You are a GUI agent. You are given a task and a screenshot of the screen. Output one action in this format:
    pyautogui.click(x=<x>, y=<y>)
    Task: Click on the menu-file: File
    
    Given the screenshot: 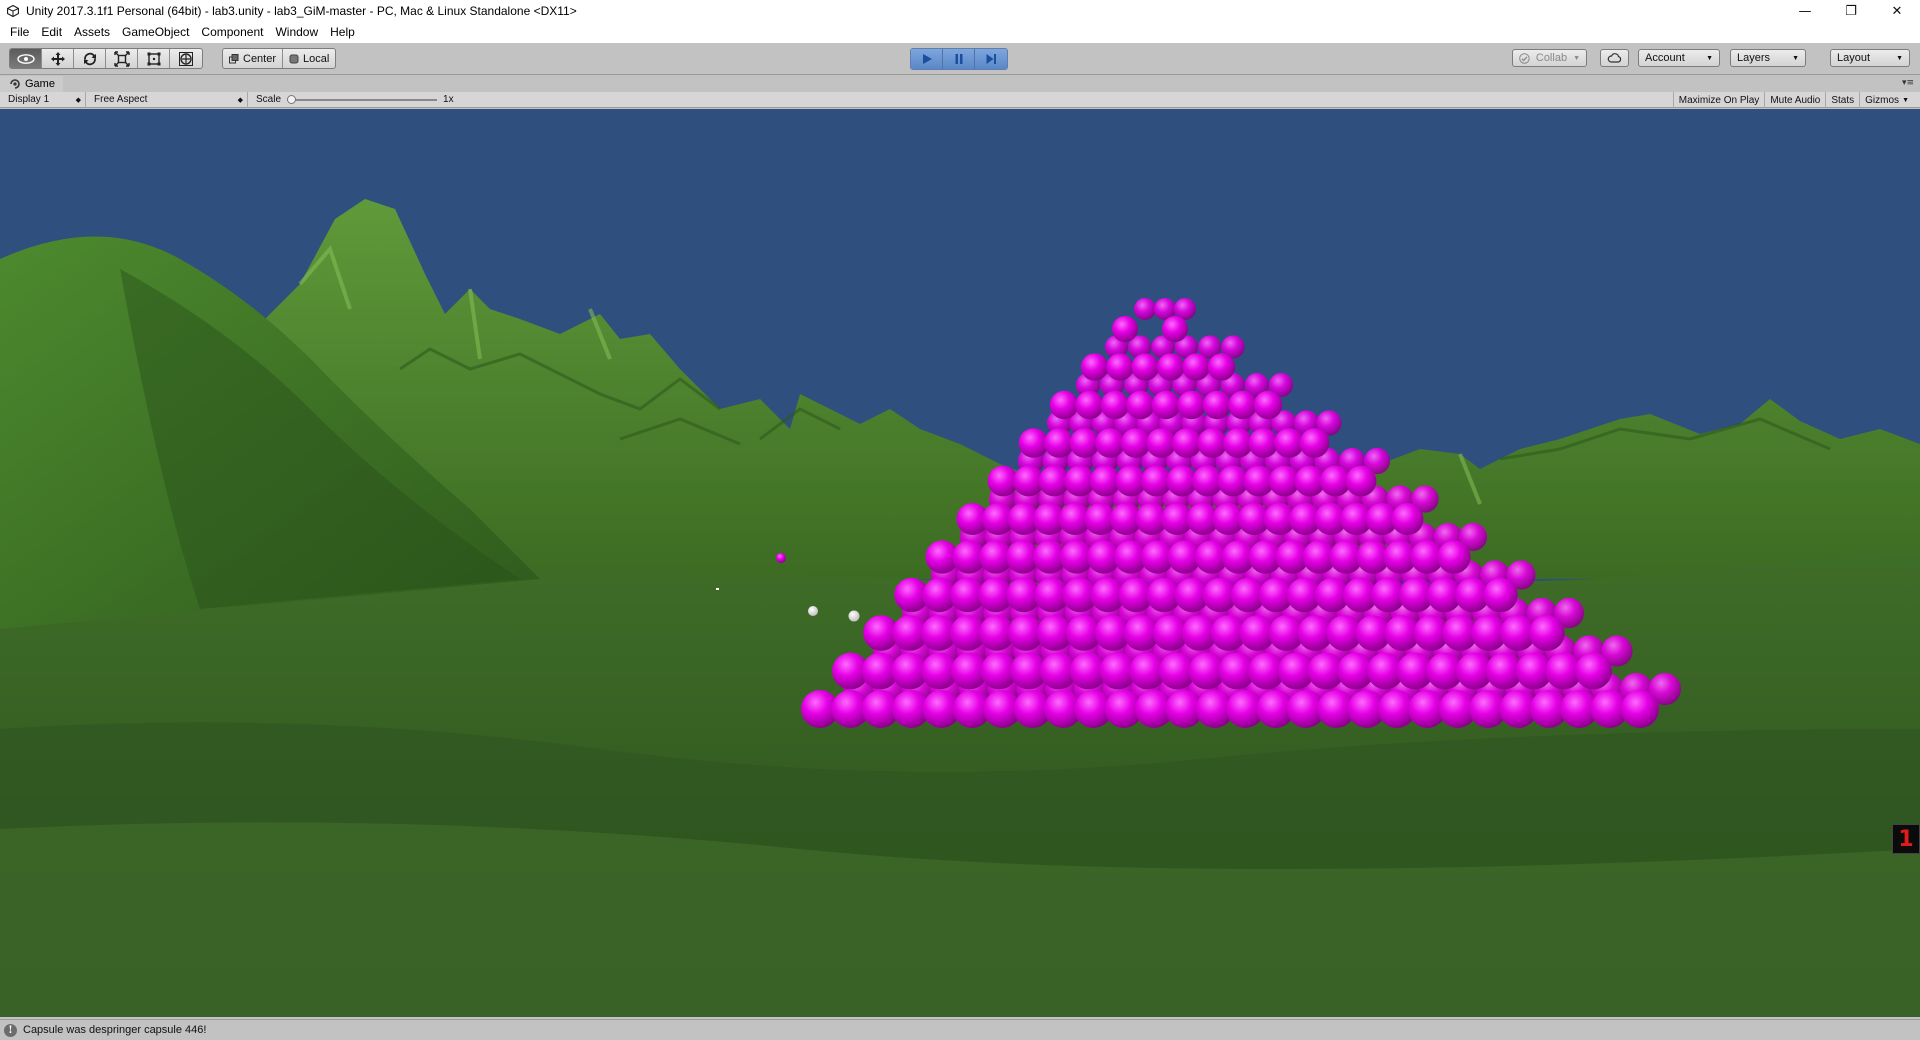 What is the action you would take?
    pyautogui.click(x=19, y=32)
    